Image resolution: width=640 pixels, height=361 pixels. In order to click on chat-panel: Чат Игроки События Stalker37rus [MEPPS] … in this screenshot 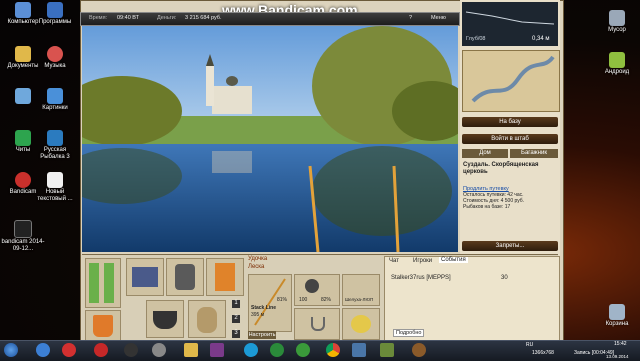, I will do `click(472, 299)`.